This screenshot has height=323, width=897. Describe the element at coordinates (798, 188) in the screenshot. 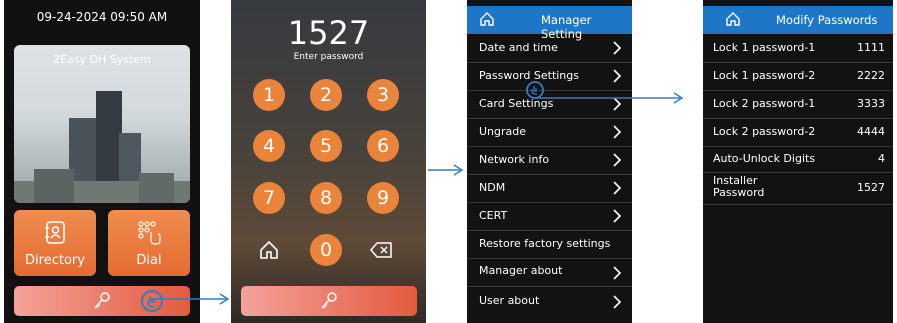

I see `password-row: Installer Password 1527` at that location.